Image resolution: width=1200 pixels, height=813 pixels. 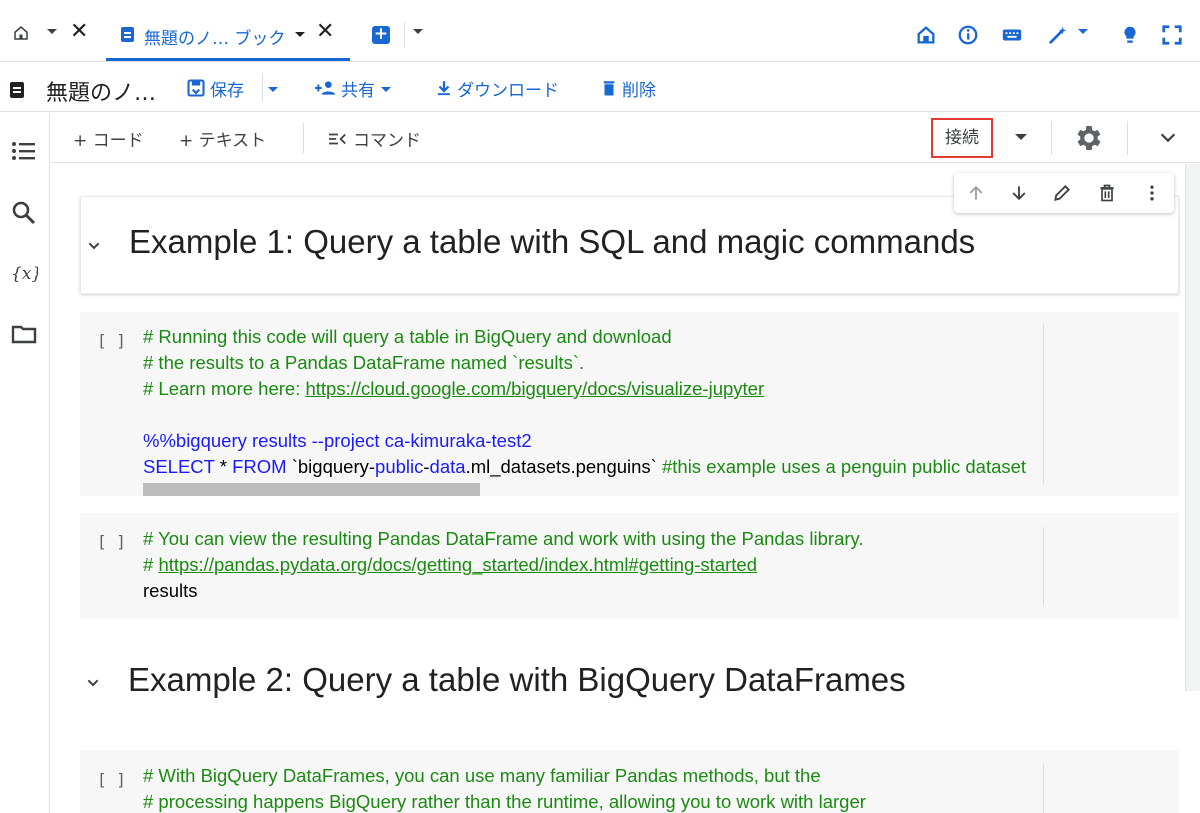 I want to click on share-button: 共有, so click(x=344, y=89).